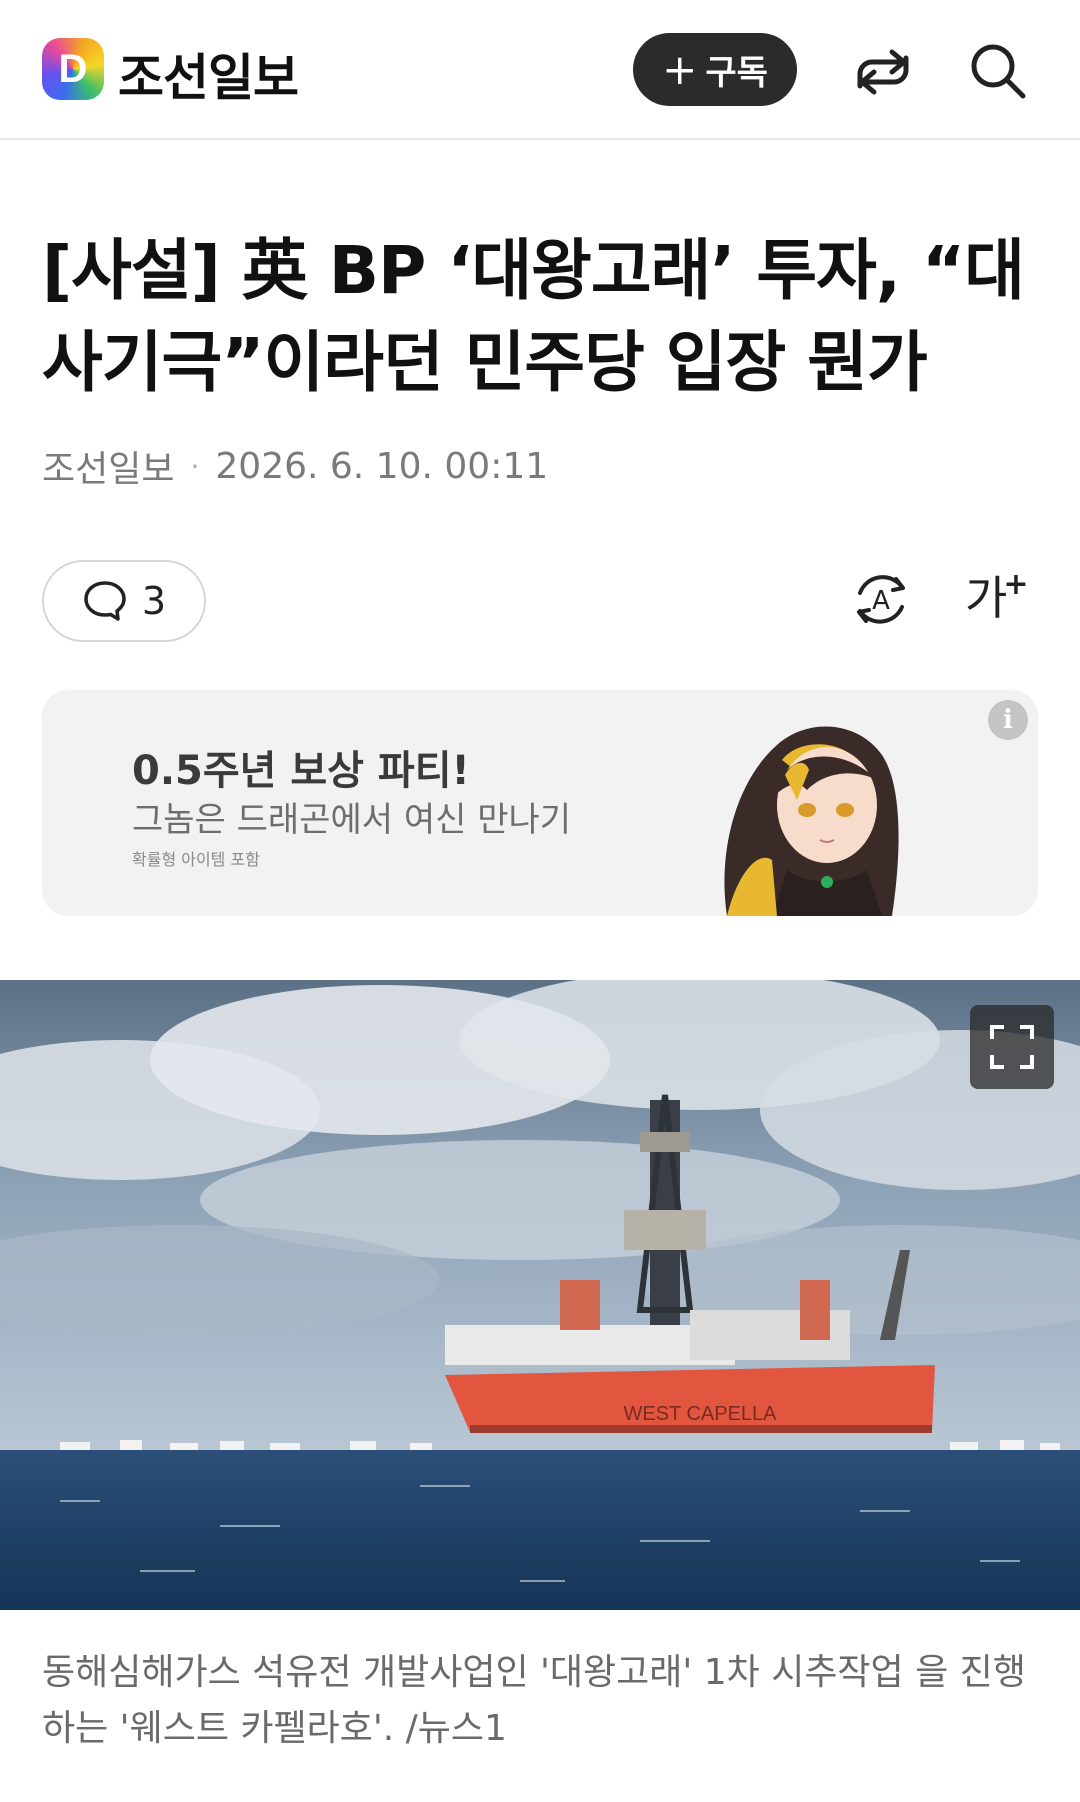 Image resolution: width=1080 pixels, height=1802 pixels. Describe the element at coordinates (352, 820) in the screenshot. I see `ad-subtitle: 그놈은 드래곤에서 여신 만나기` at that location.